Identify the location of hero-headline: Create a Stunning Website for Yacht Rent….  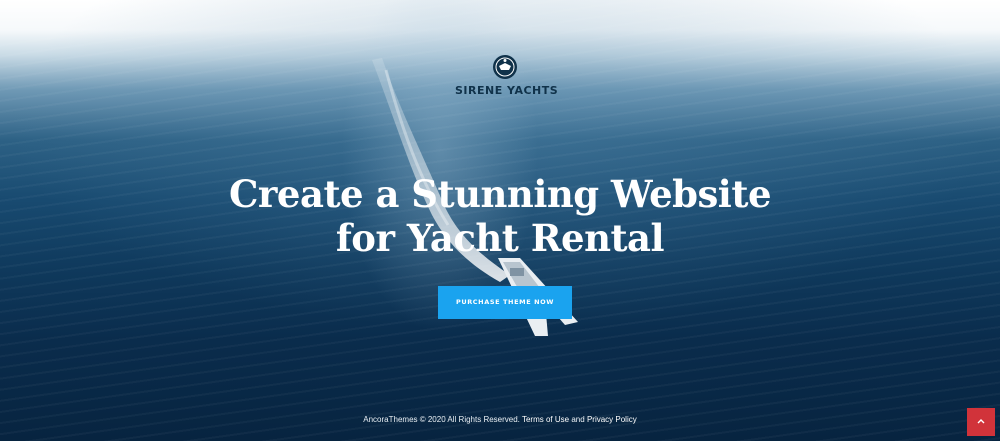
(500, 216).